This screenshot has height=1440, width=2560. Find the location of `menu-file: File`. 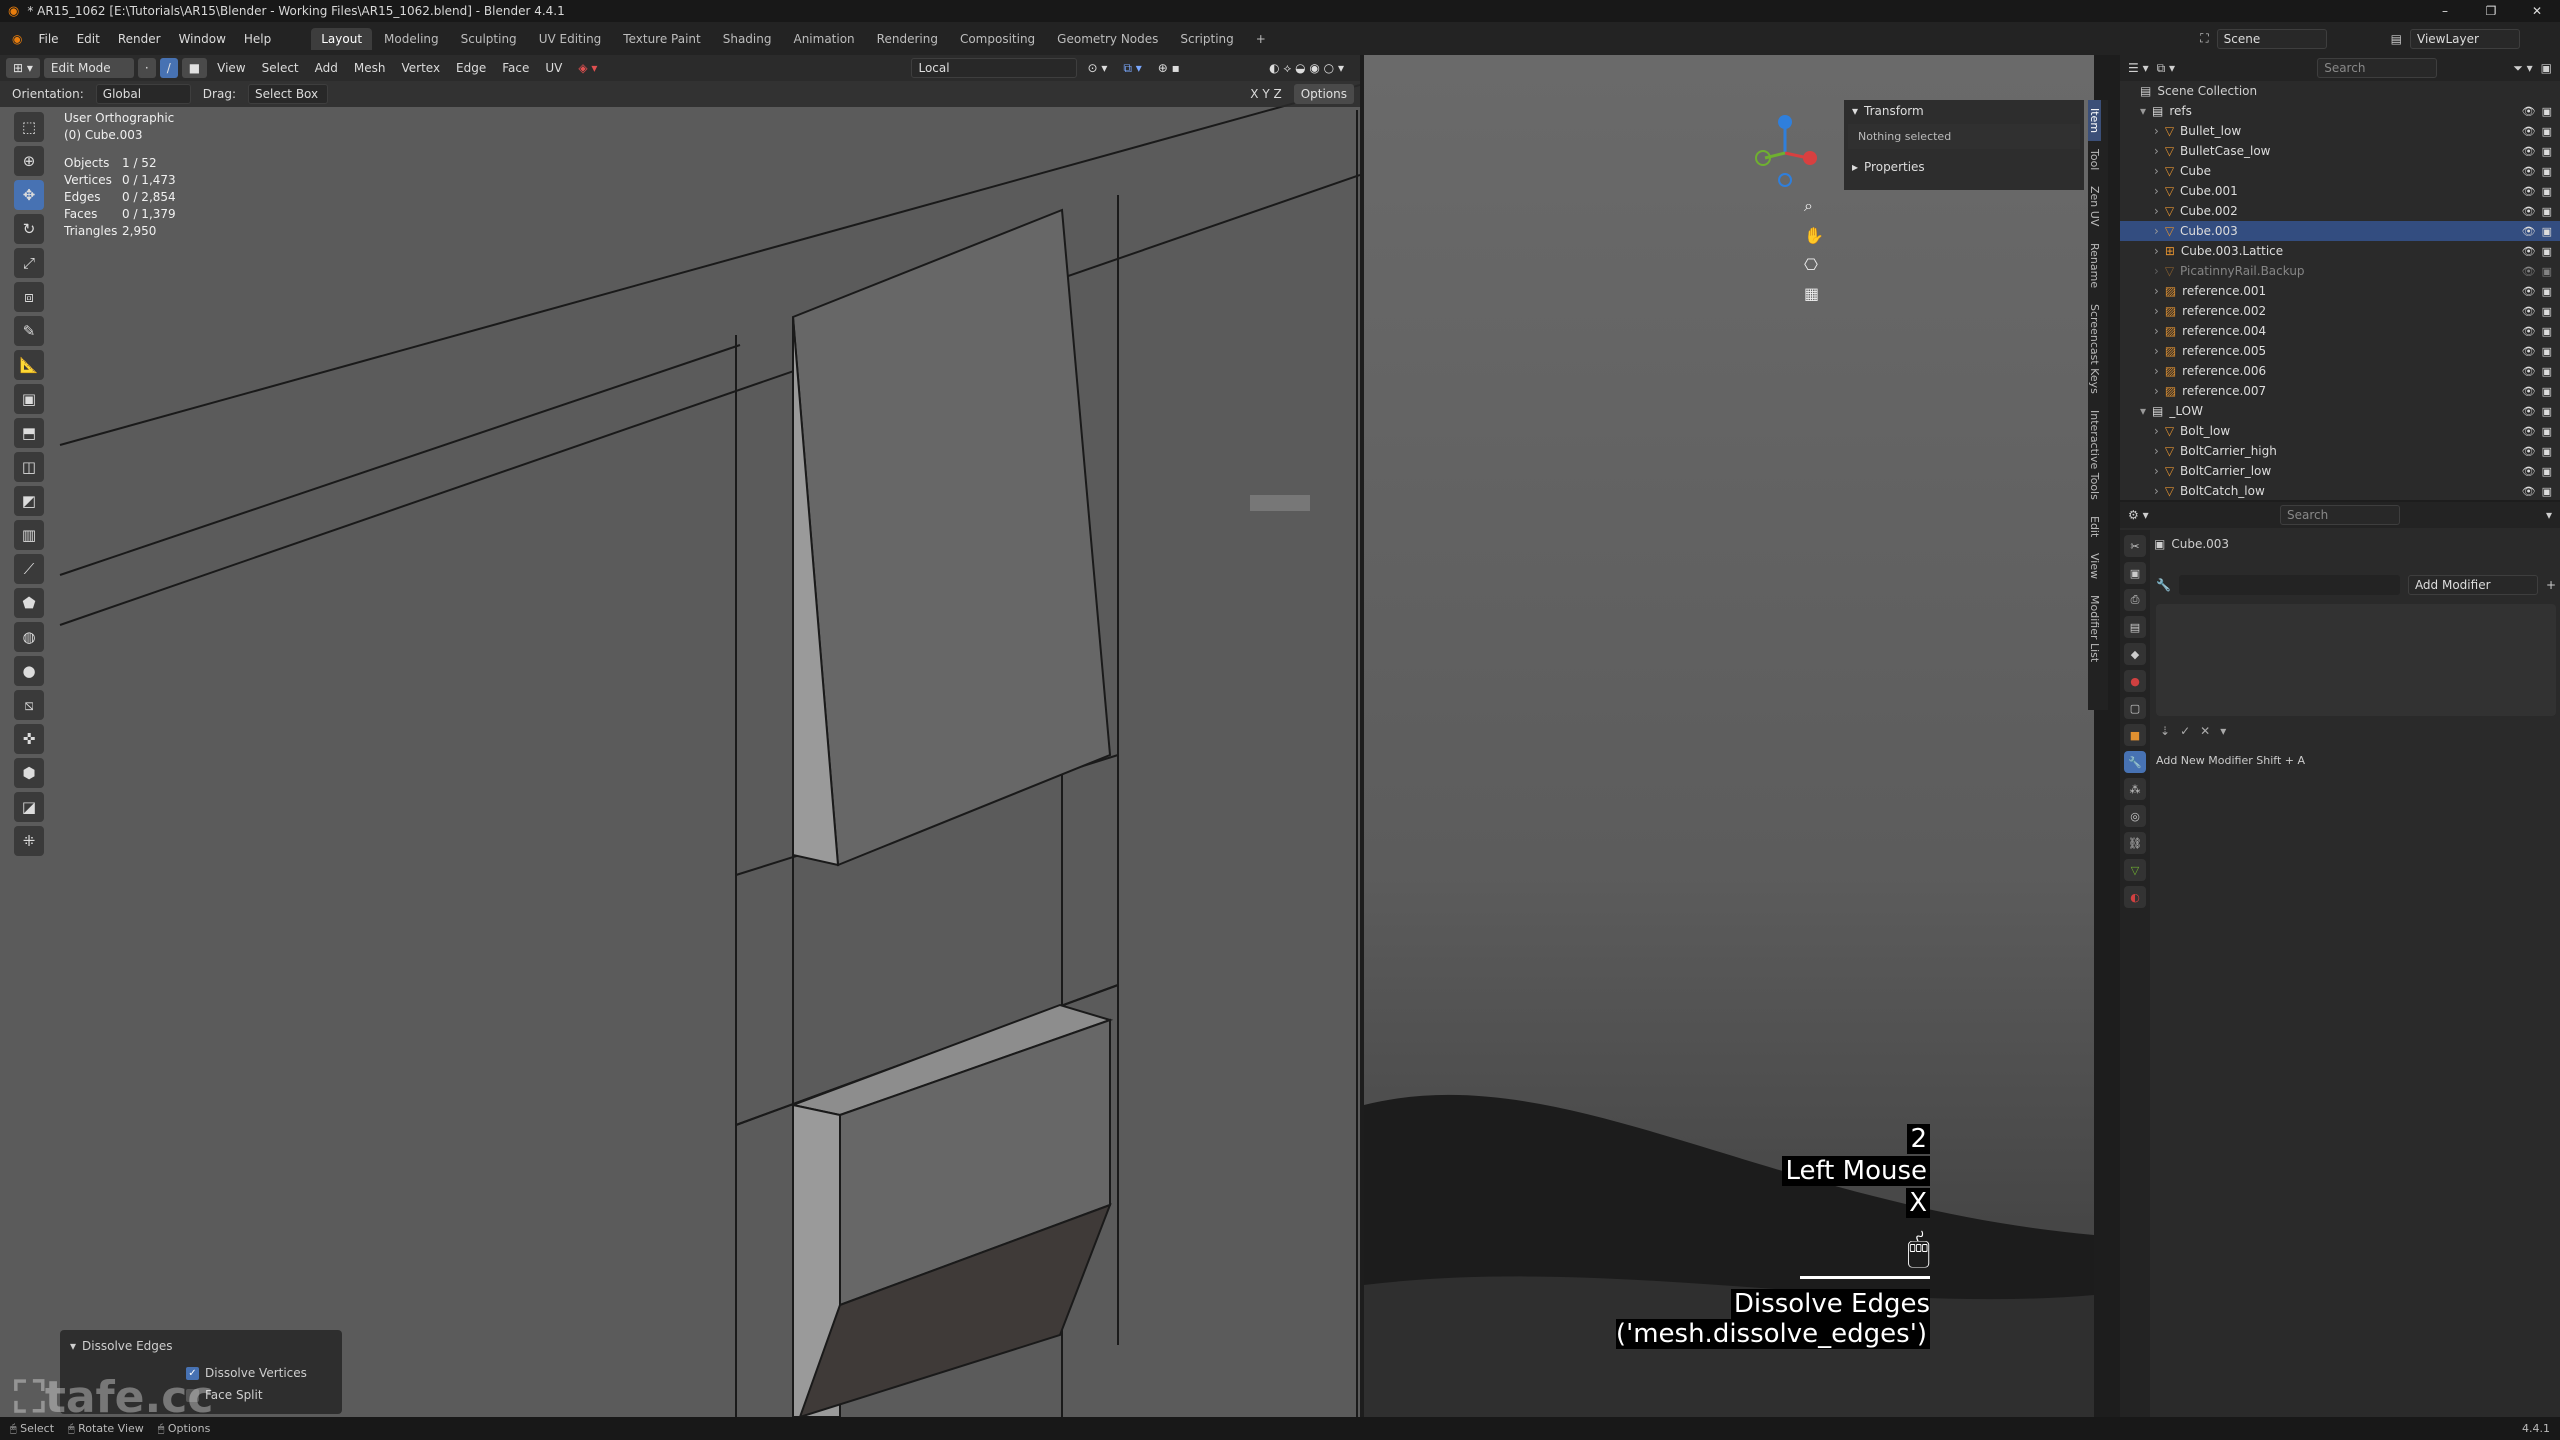

menu-file: File is located at coordinates (48, 39).